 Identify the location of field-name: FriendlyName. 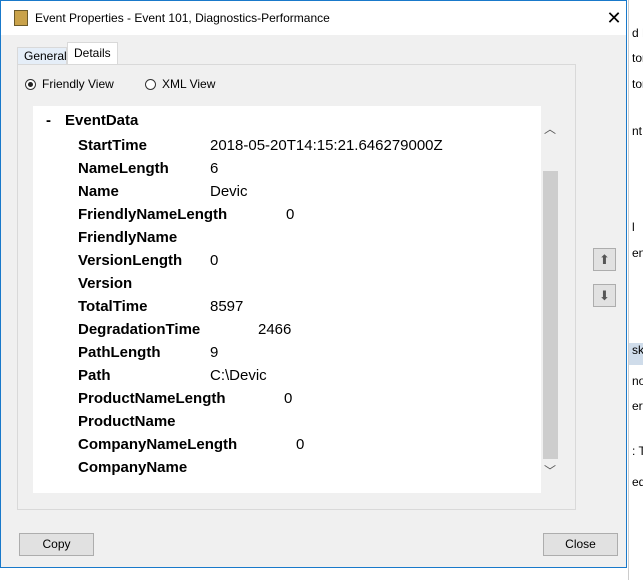
(128, 237).